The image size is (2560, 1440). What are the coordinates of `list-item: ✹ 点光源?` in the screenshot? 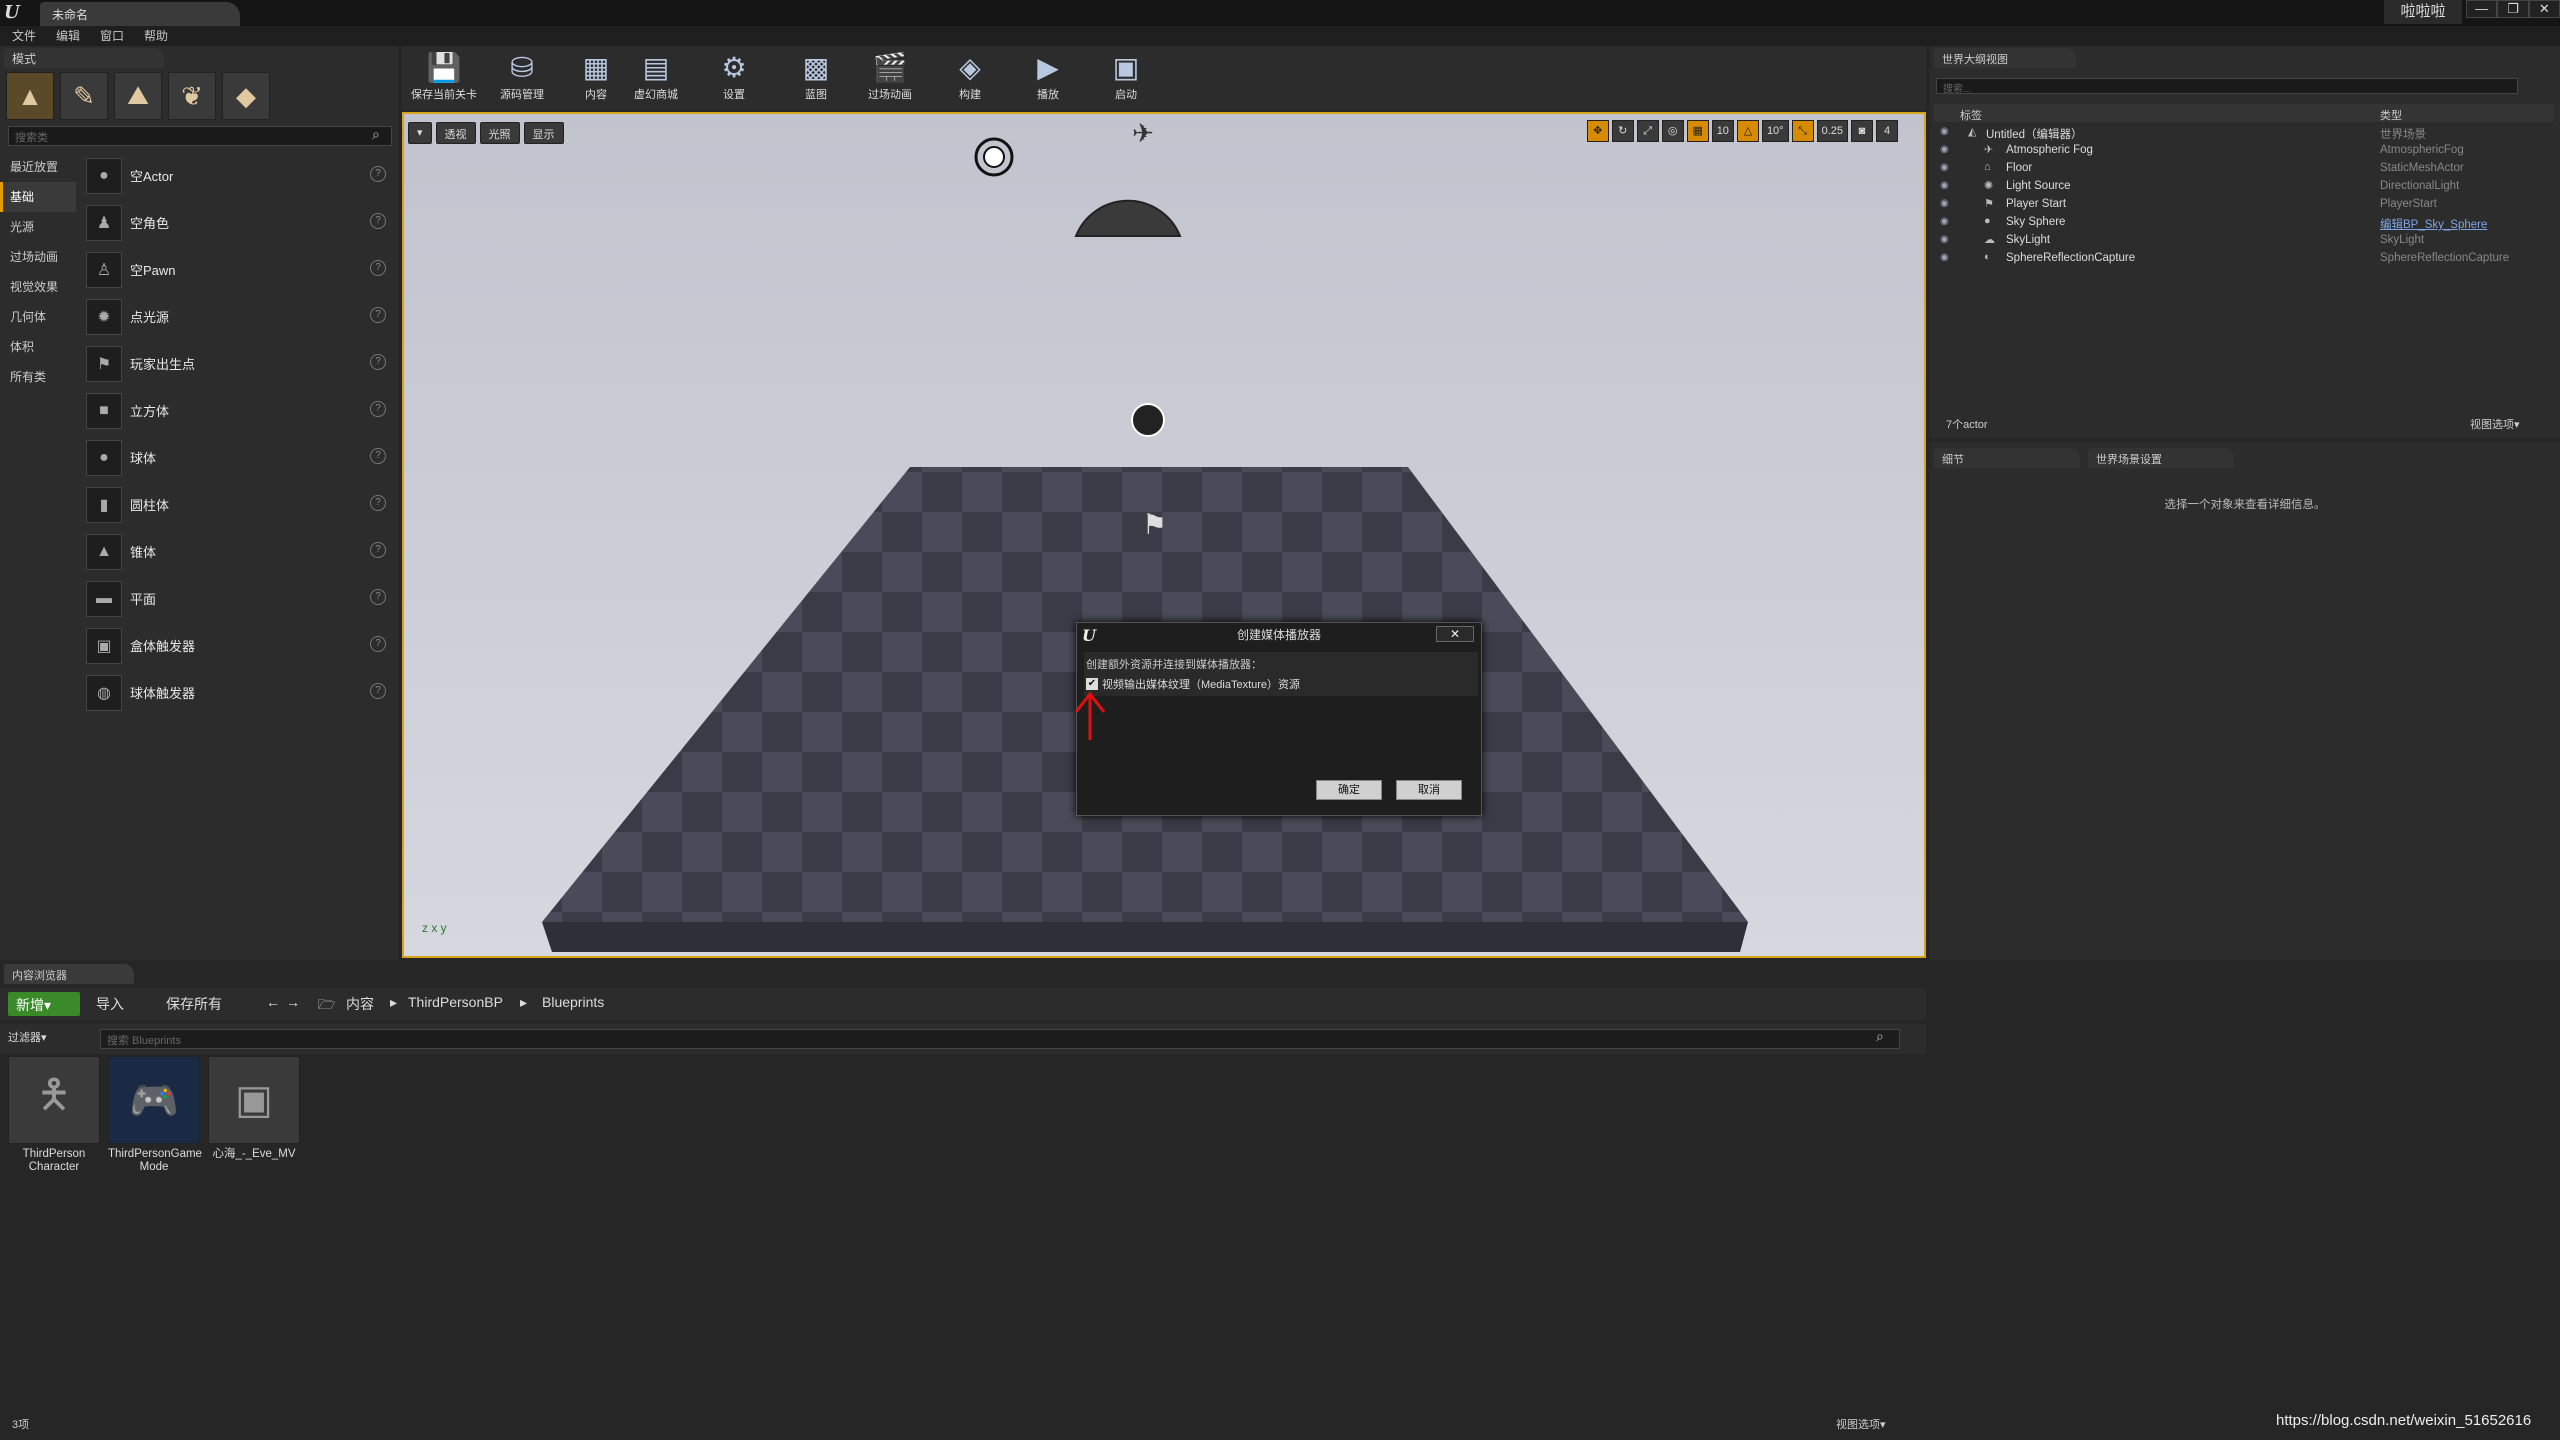 It's located at (235, 316).